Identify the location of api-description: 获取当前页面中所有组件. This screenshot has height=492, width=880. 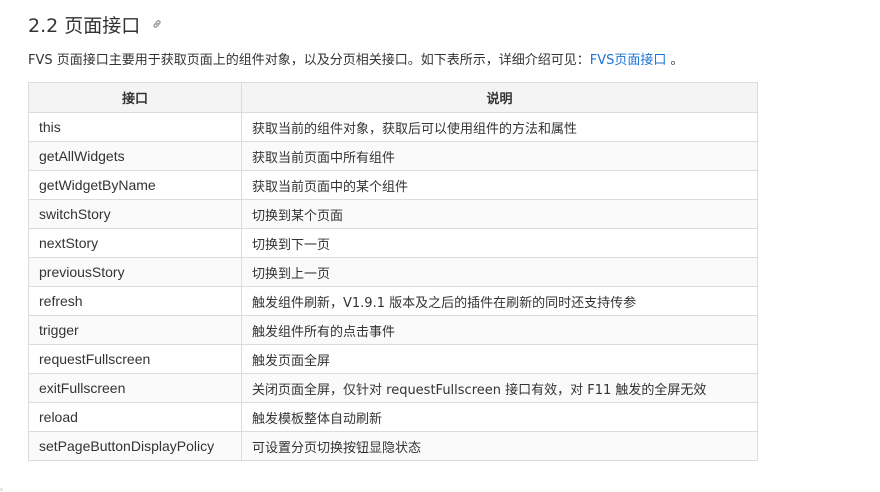
(499, 156).